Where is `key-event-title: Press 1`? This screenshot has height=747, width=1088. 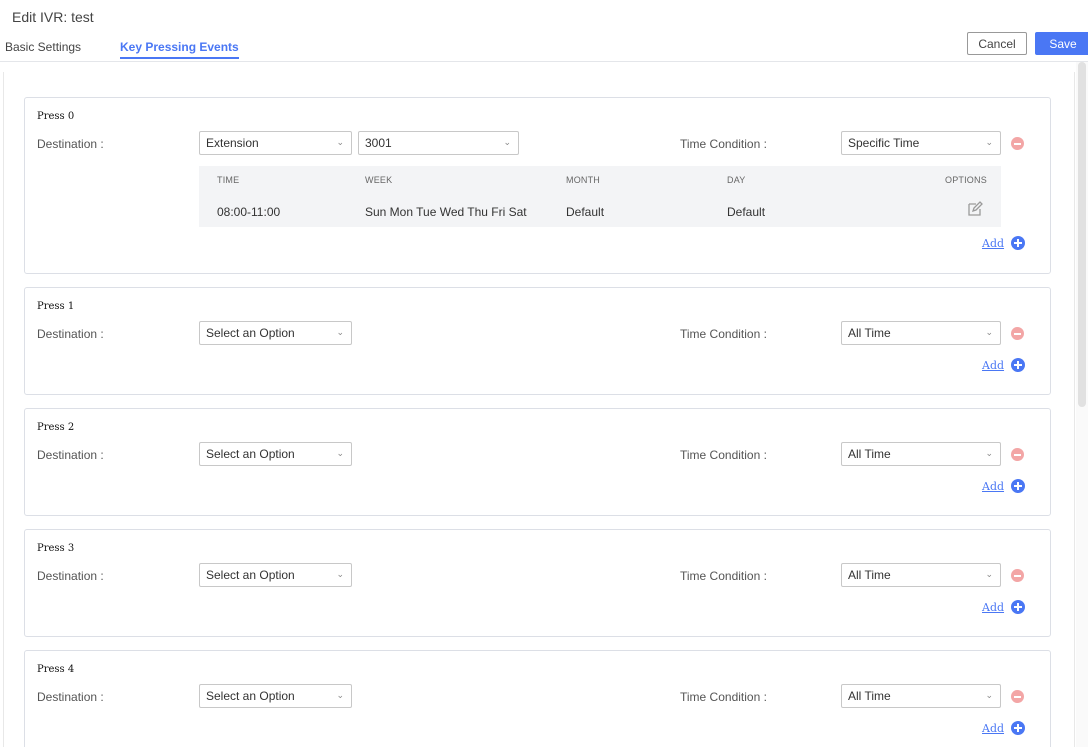 key-event-title: Press 1 is located at coordinates (56, 306).